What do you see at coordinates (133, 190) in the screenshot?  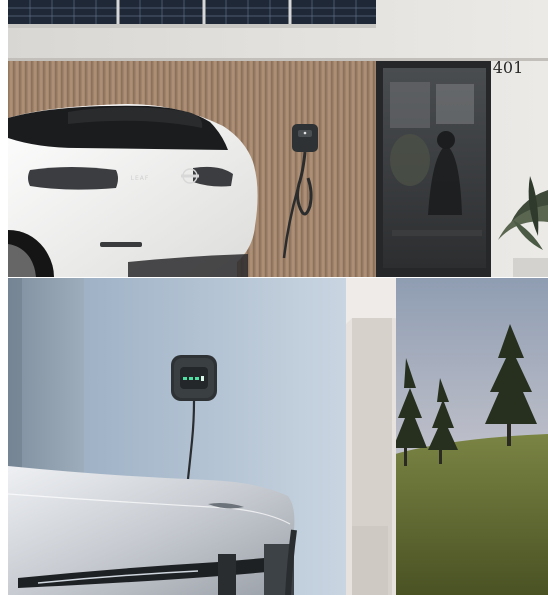 I see `white-car-rear: LEAF` at bounding box center [133, 190].